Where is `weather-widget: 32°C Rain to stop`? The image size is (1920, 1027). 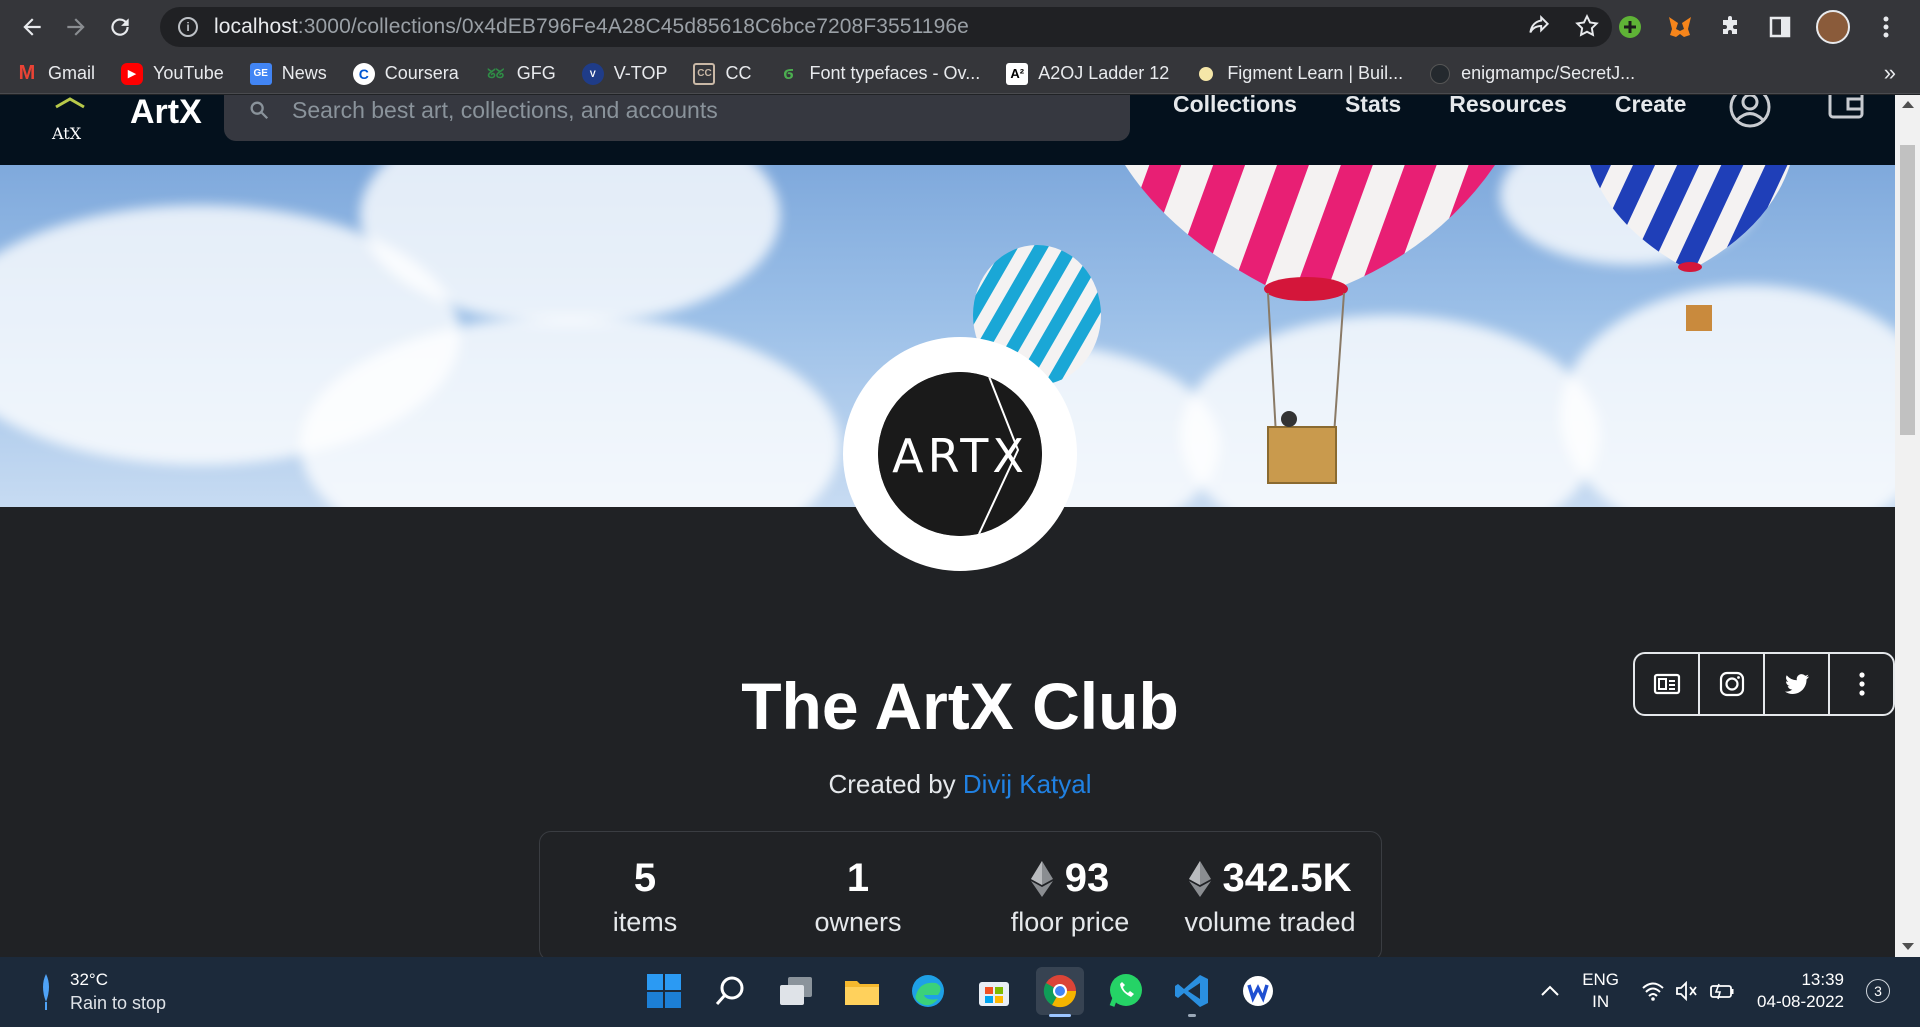 weather-widget: 32°C Rain to stop is located at coordinates (101, 992).